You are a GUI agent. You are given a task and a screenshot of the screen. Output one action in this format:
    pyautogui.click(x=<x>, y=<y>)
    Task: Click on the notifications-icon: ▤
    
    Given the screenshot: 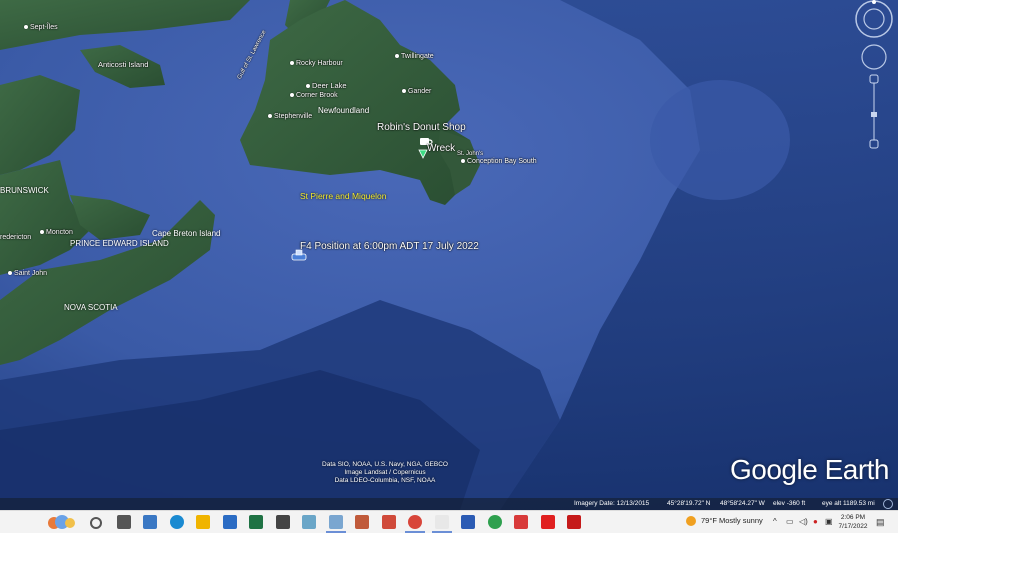 What is the action you would take?
    pyautogui.click(x=880, y=522)
    